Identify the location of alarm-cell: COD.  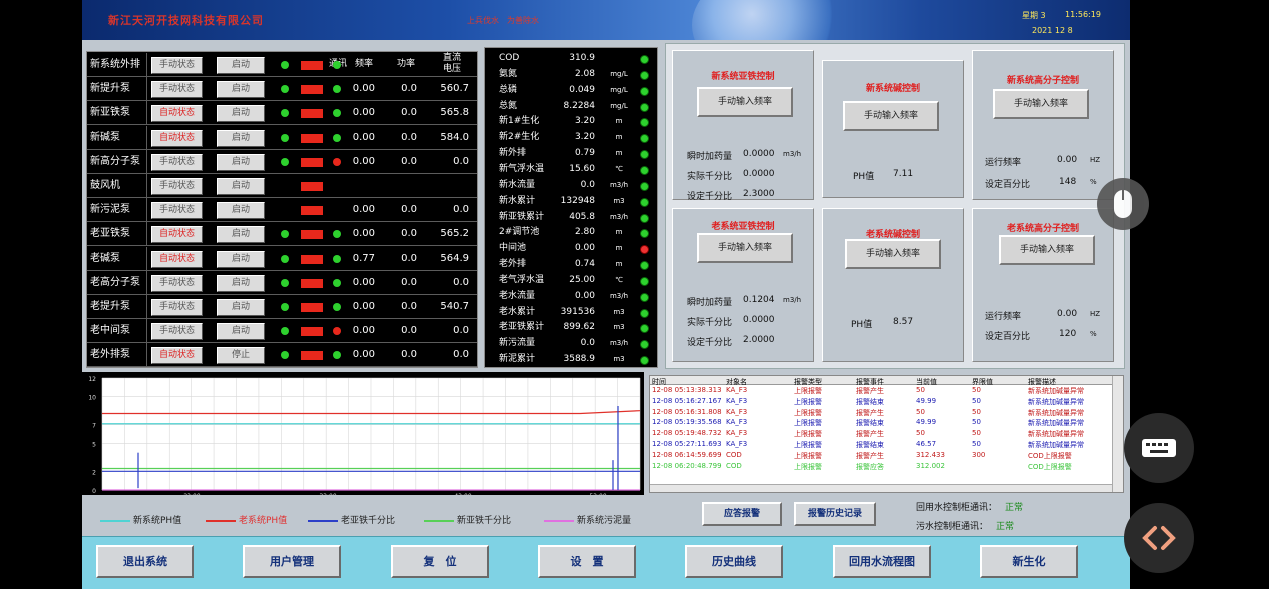
(734, 454).